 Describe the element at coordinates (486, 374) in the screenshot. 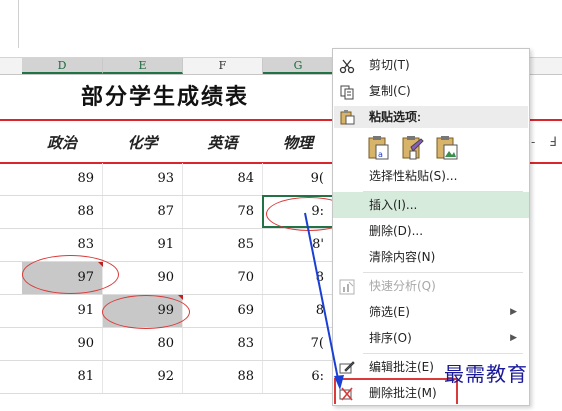

I see `watermark-text: 最需教育` at that location.